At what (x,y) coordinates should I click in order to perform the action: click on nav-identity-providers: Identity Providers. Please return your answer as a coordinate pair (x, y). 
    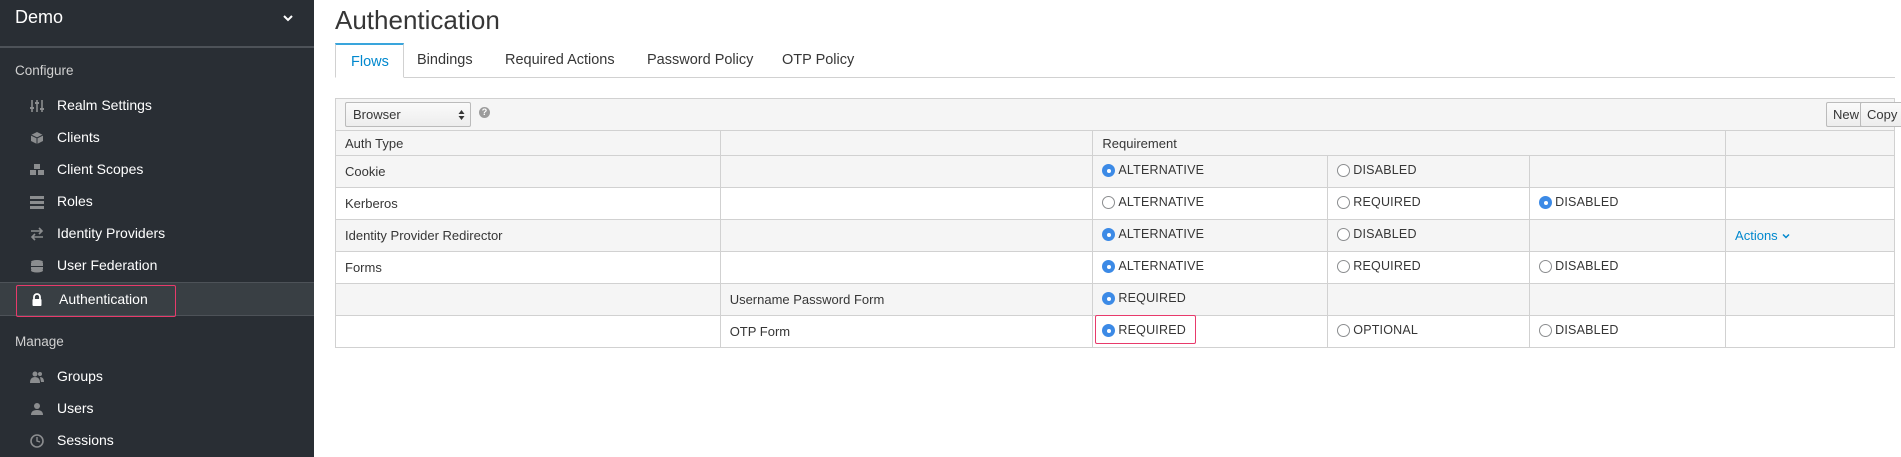
    Looking at the image, I should click on (157, 234).